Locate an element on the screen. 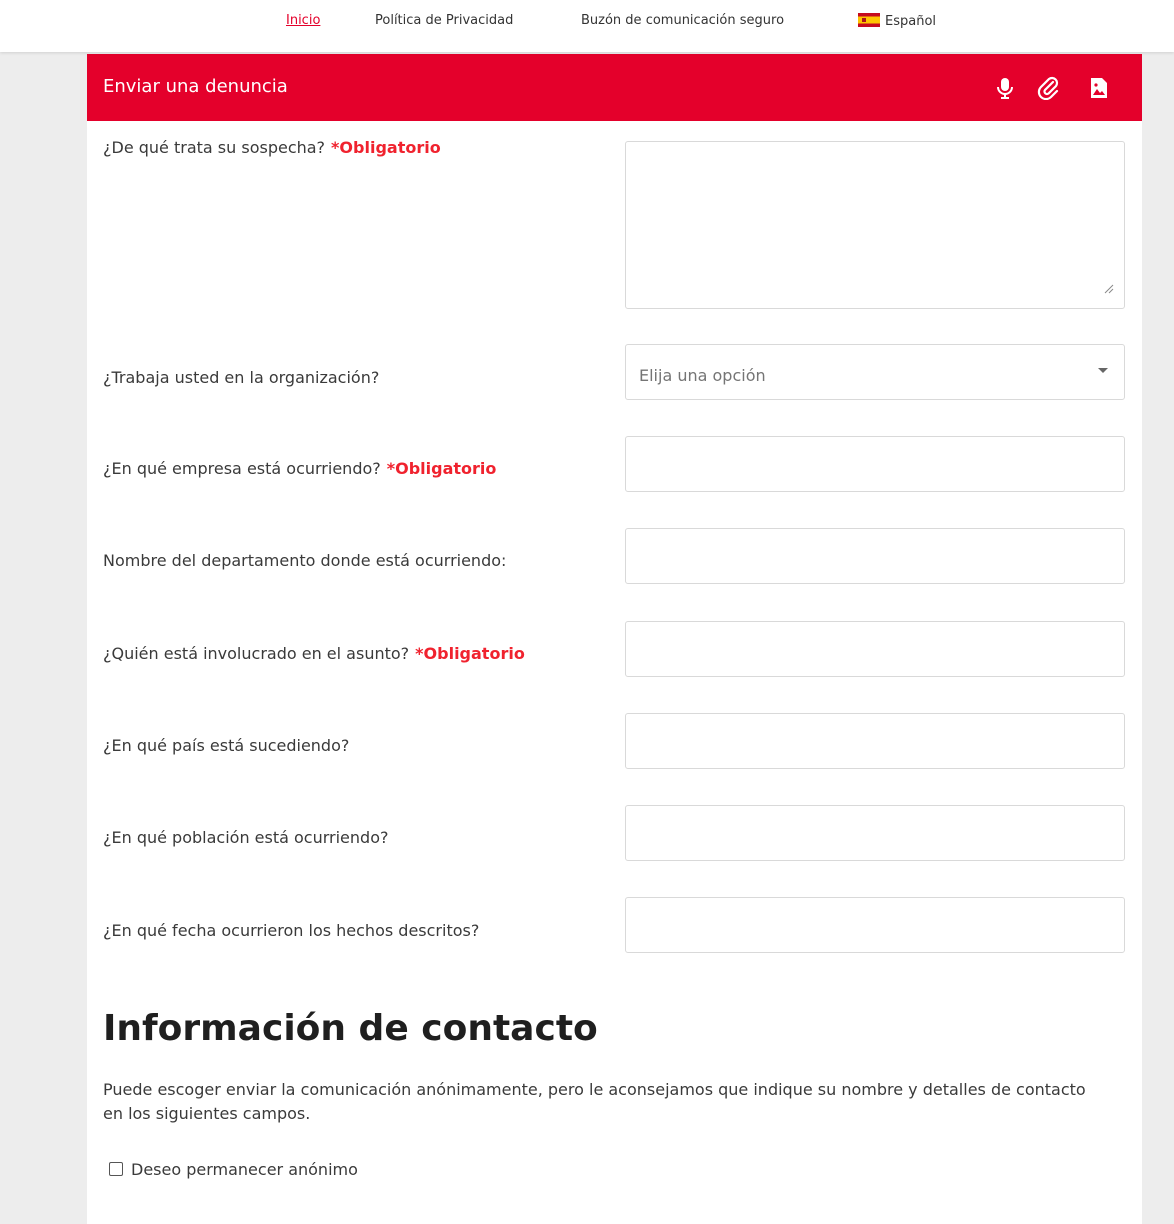 Image resolution: width=1174 pixels, height=1224 pixels. works-in-org-label: ¿Trabaja usted en la organización? is located at coordinates (241, 377).